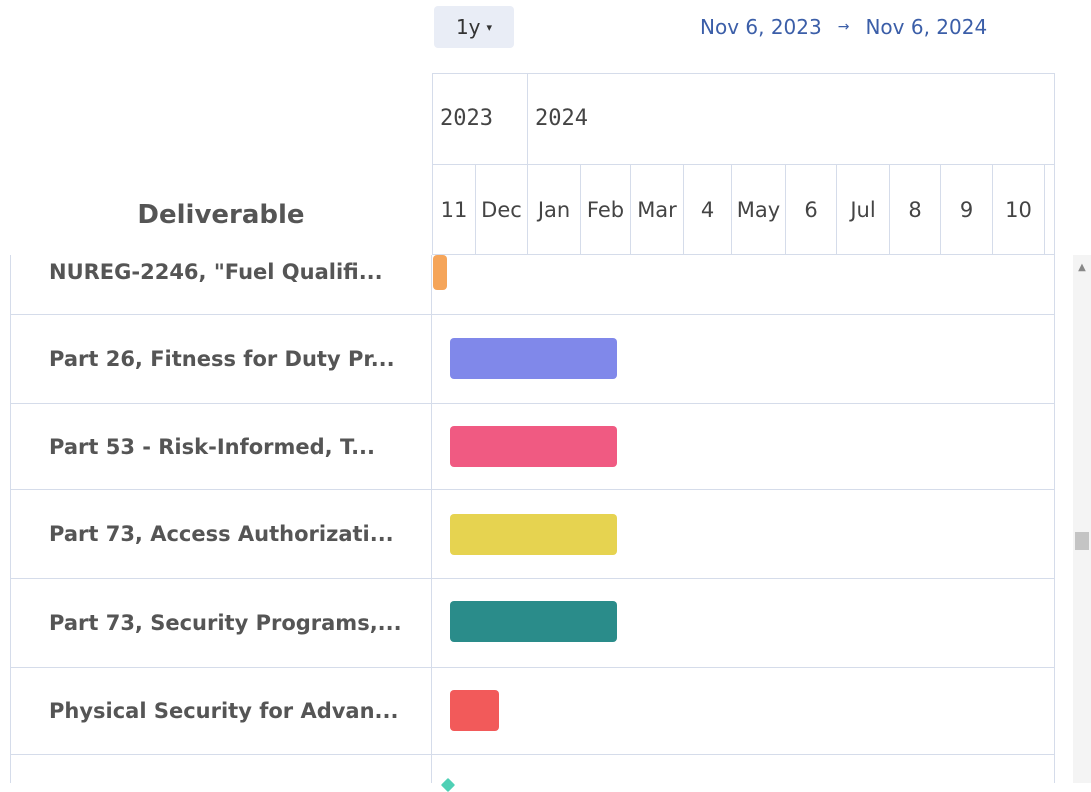 This screenshot has height=792, width=1091. Describe the element at coordinates (863, 209) in the screenshot. I see `month-cell: Jul` at that location.